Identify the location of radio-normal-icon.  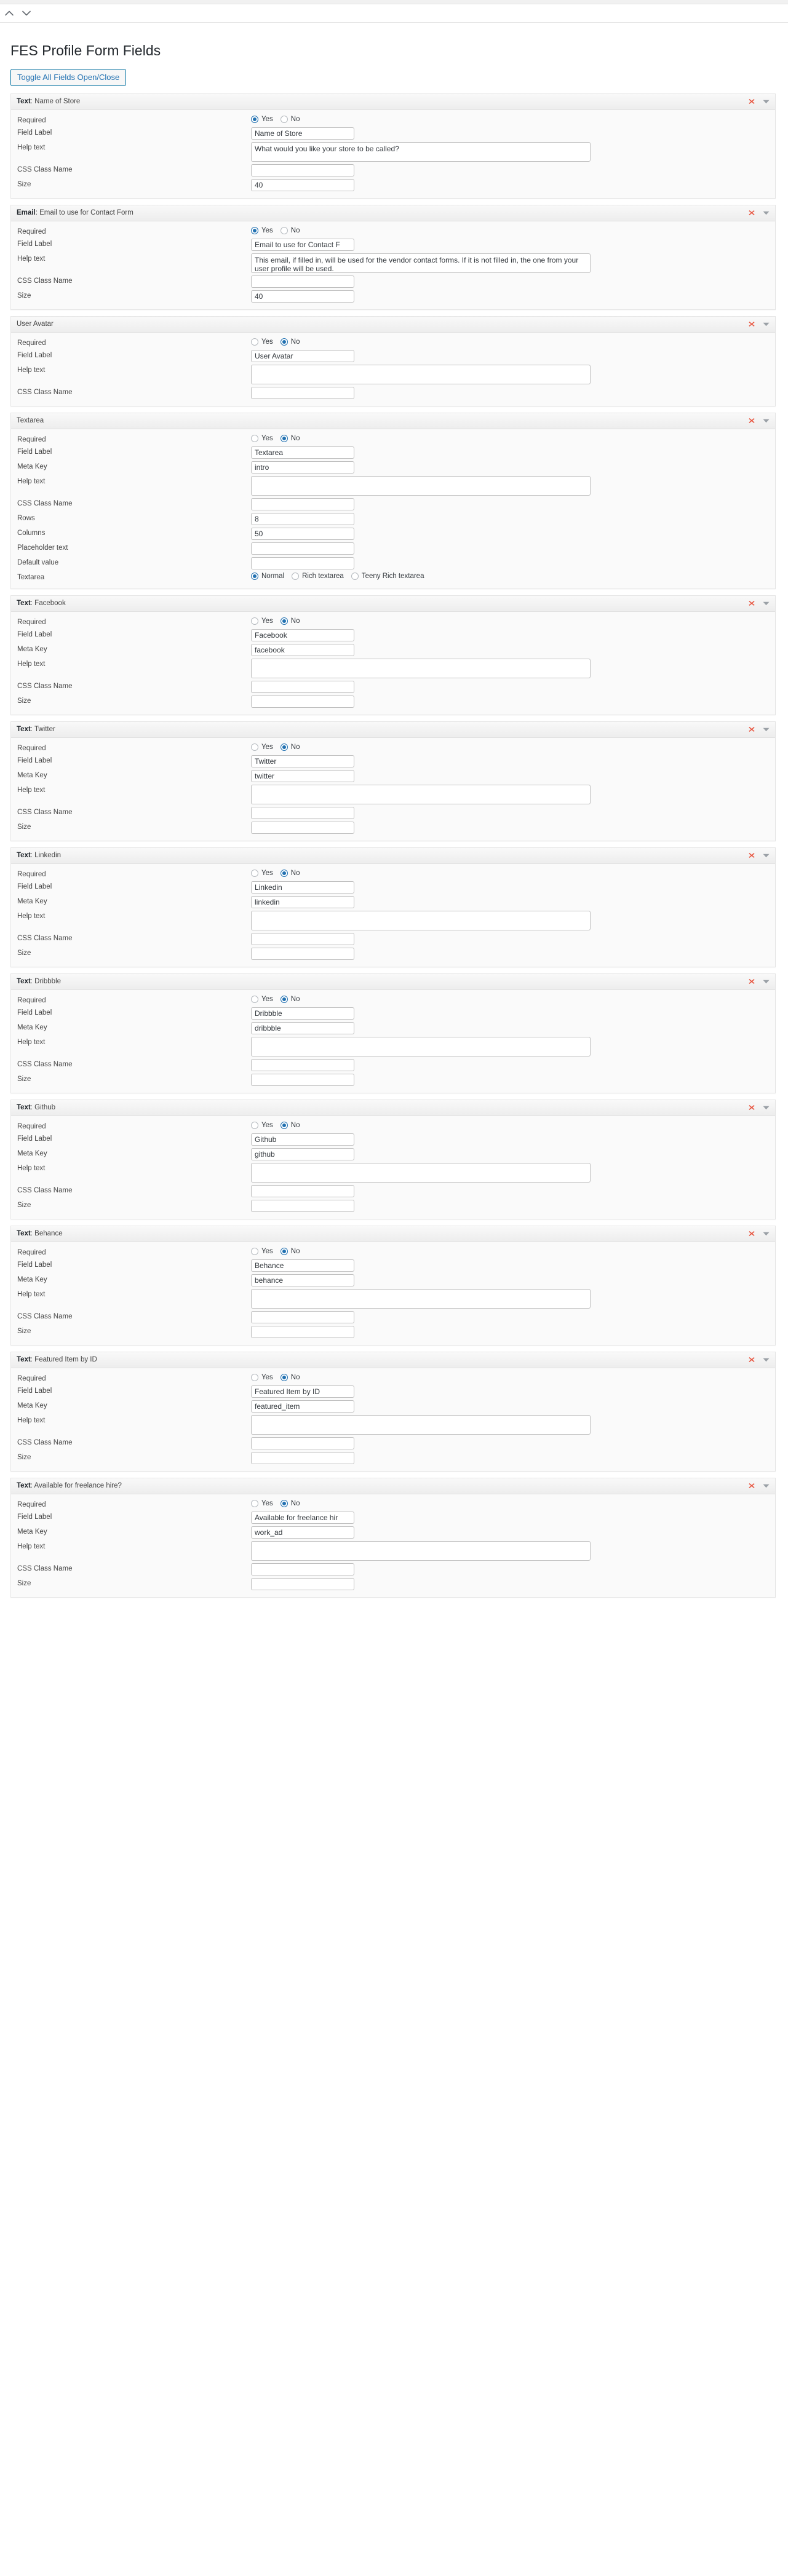
(254, 576).